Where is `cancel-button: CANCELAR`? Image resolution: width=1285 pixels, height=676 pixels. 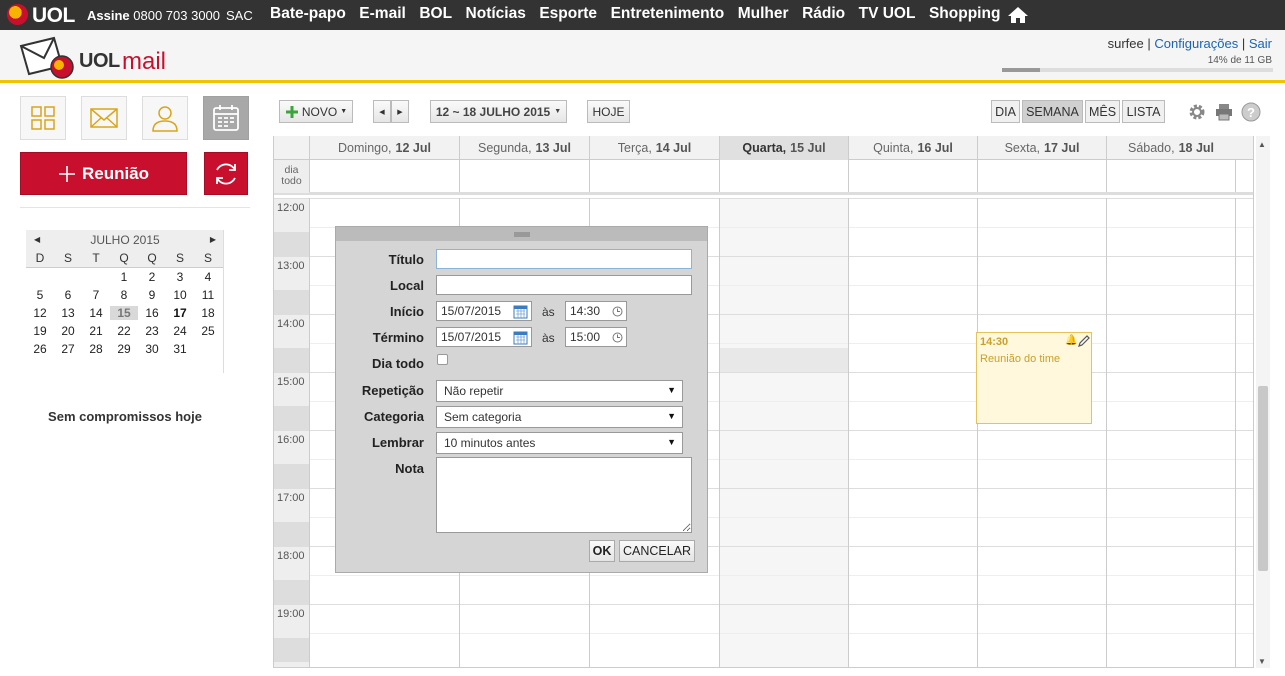
cancel-button: CANCELAR is located at coordinates (657, 551).